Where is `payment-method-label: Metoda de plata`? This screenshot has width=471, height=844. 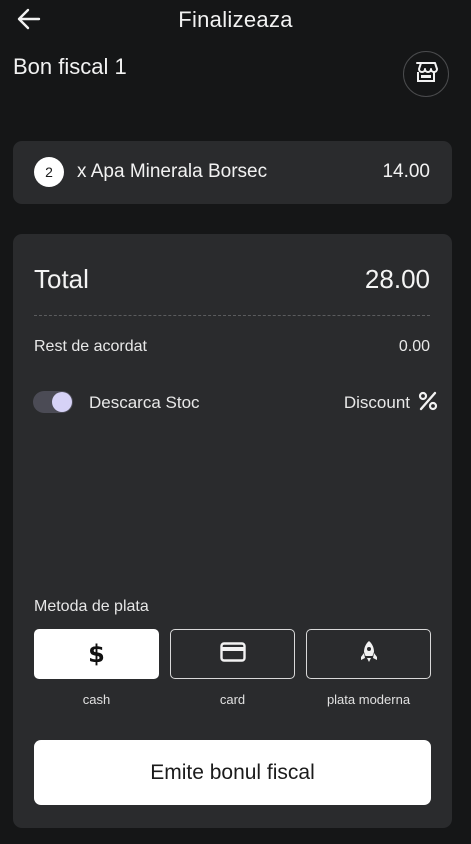 payment-method-label: Metoda de plata is located at coordinates (91, 606).